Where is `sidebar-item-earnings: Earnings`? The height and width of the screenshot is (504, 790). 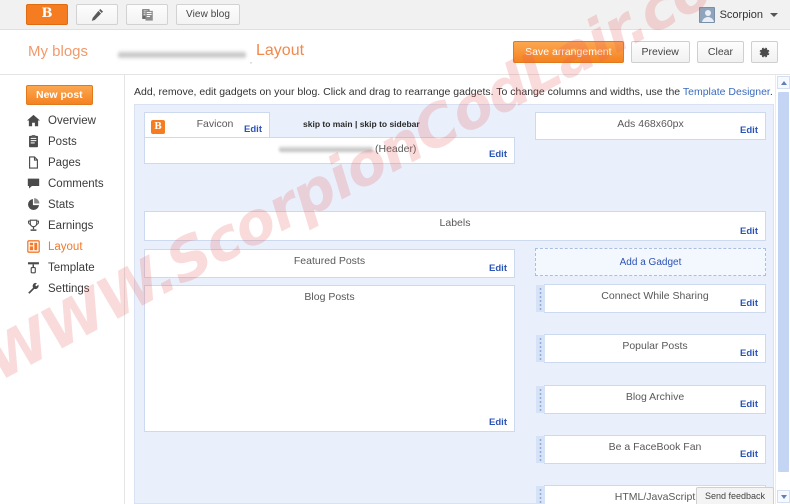
sidebar-item-earnings: Earnings is located at coordinates (62, 225).